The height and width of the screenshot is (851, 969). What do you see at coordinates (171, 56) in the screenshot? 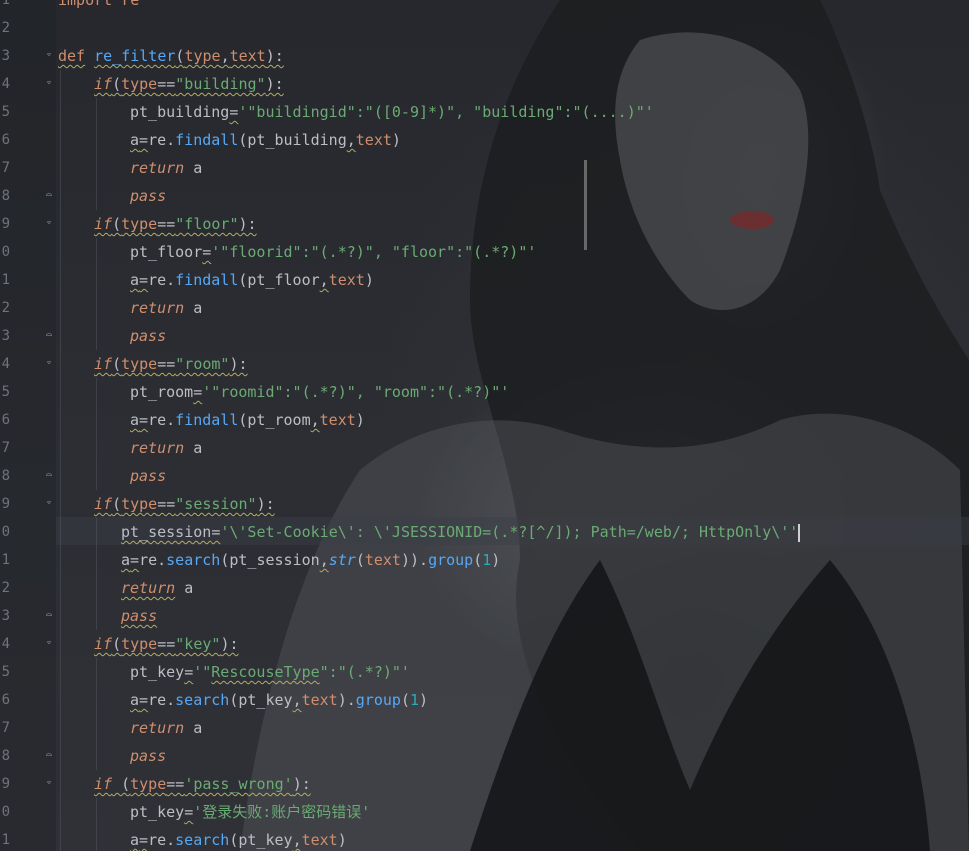
I see `code-line: def re_filter(type,text):` at bounding box center [171, 56].